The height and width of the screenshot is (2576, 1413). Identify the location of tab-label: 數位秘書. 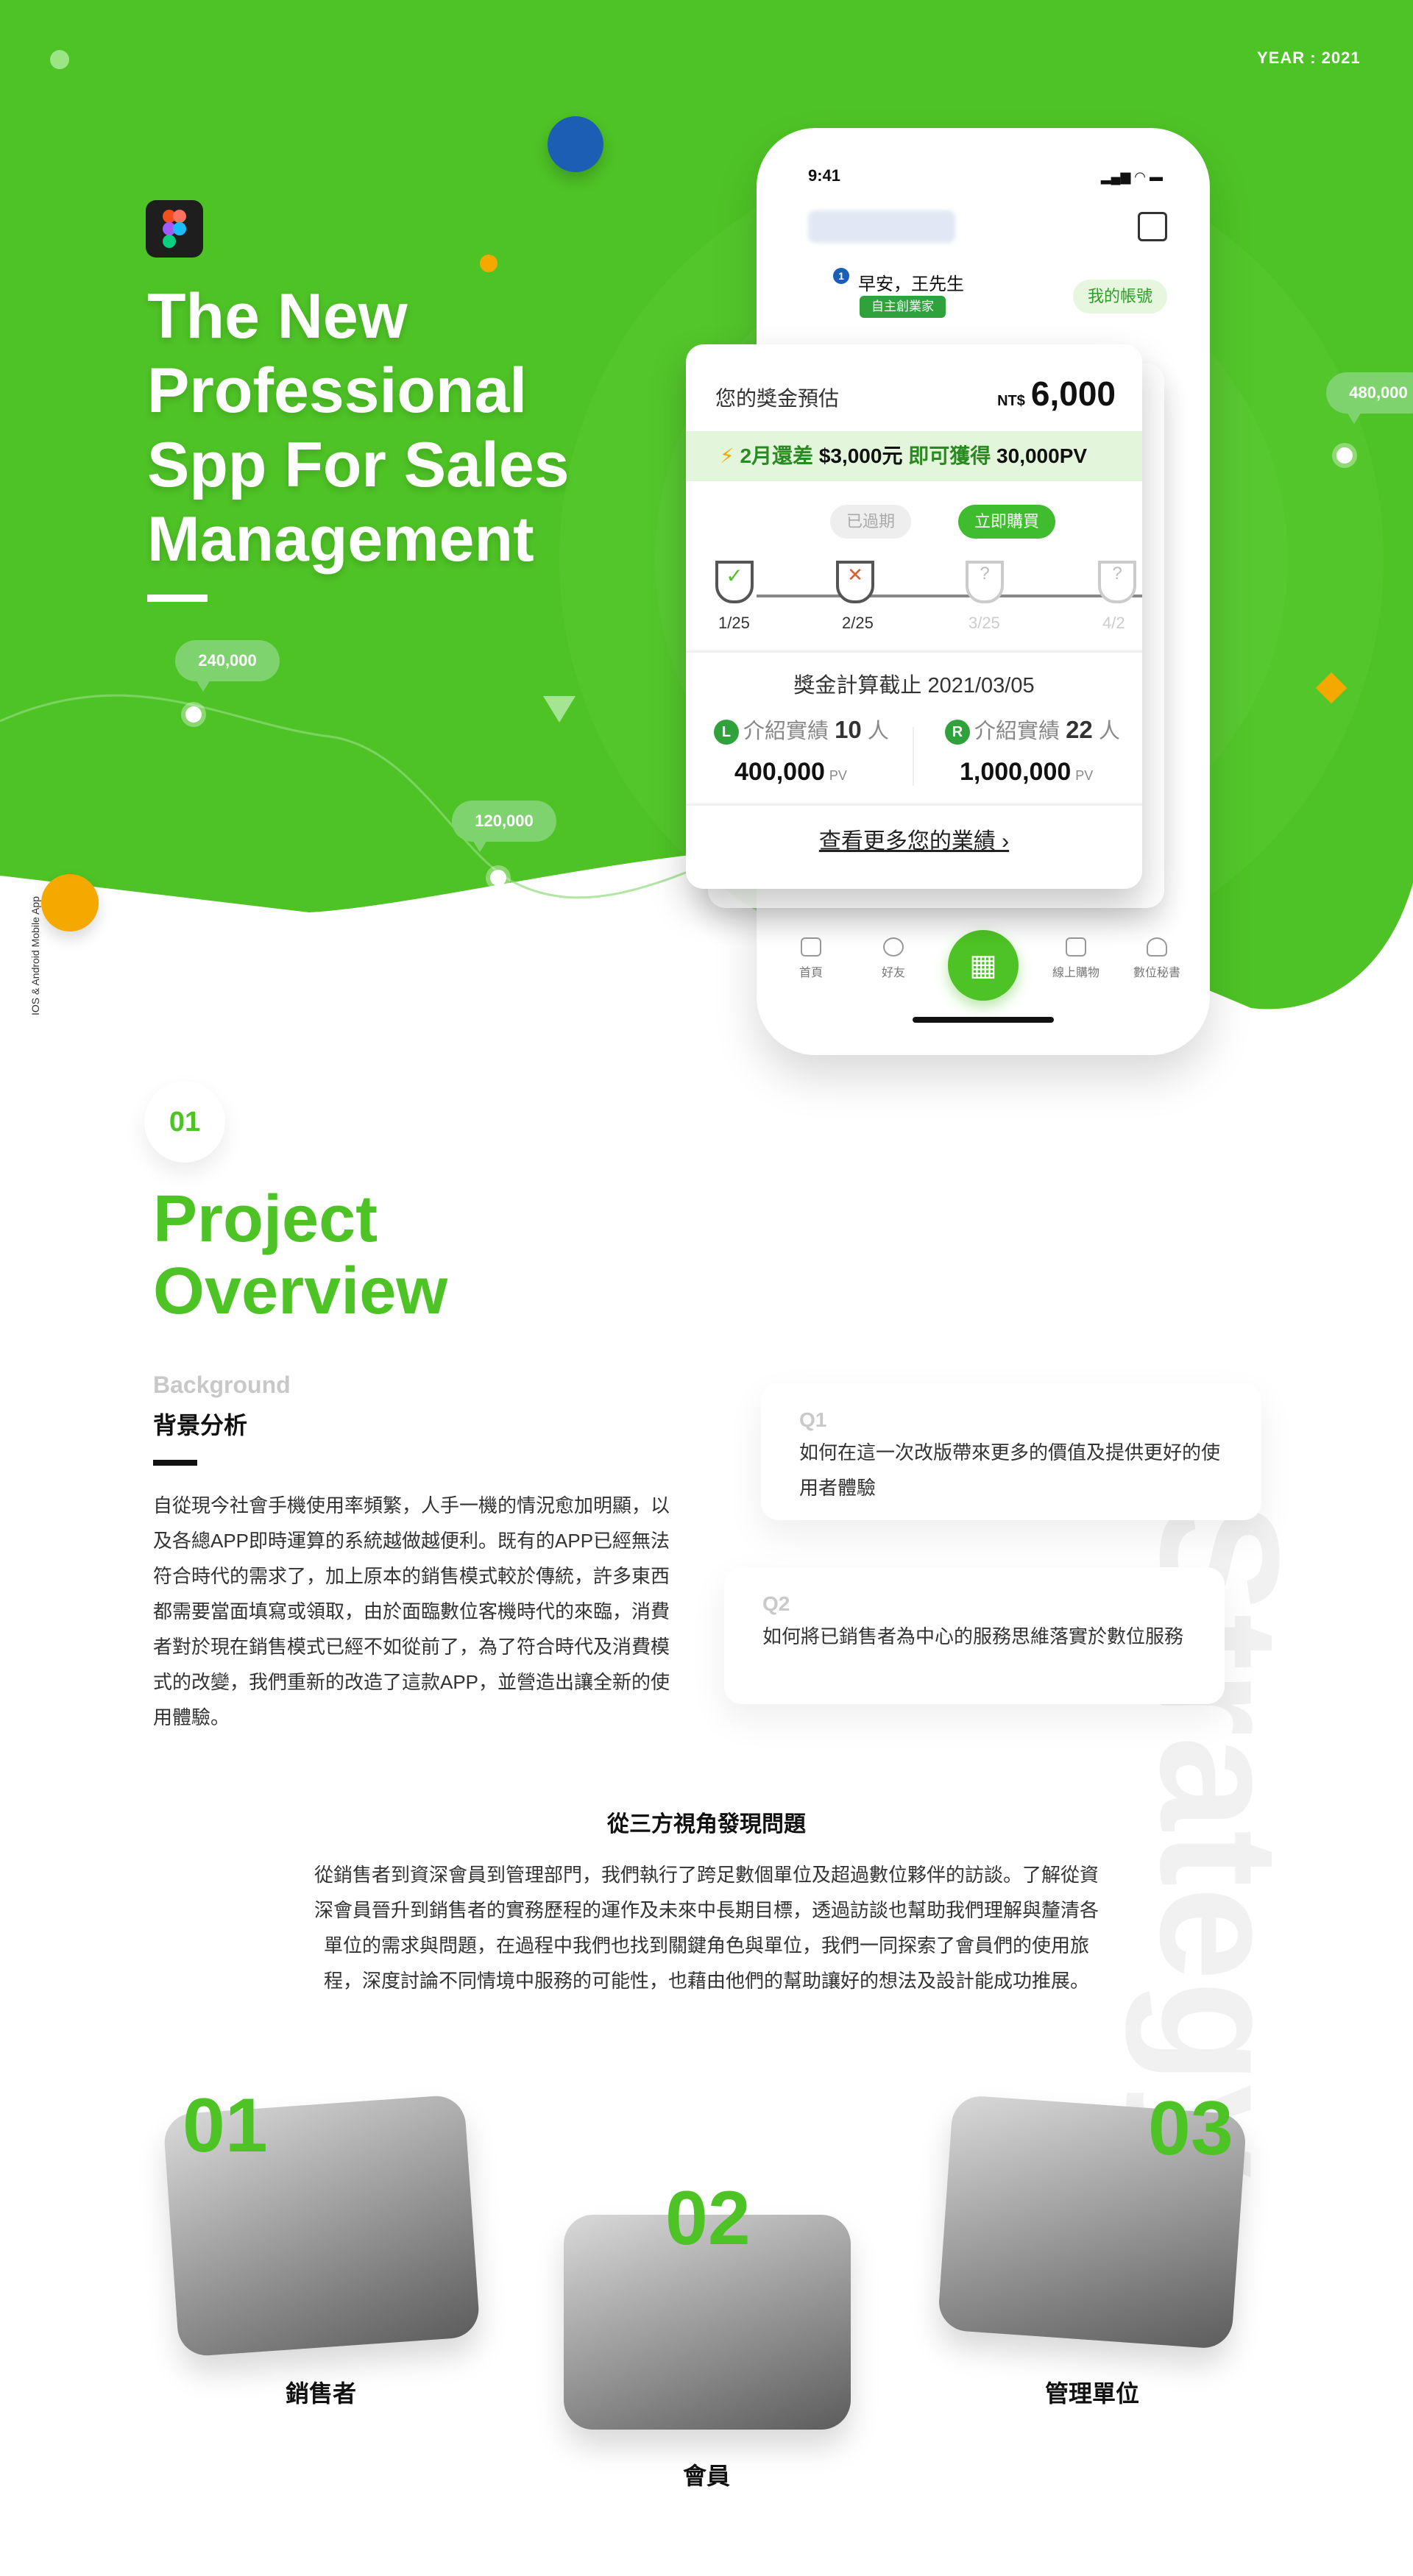
(1156, 973).